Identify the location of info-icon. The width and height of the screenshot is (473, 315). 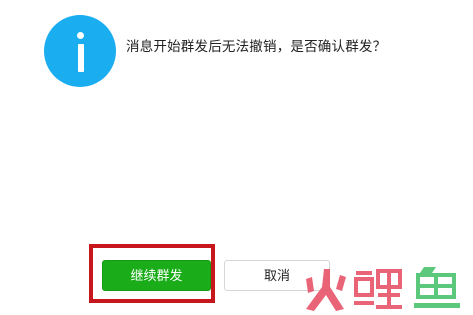
(80, 51).